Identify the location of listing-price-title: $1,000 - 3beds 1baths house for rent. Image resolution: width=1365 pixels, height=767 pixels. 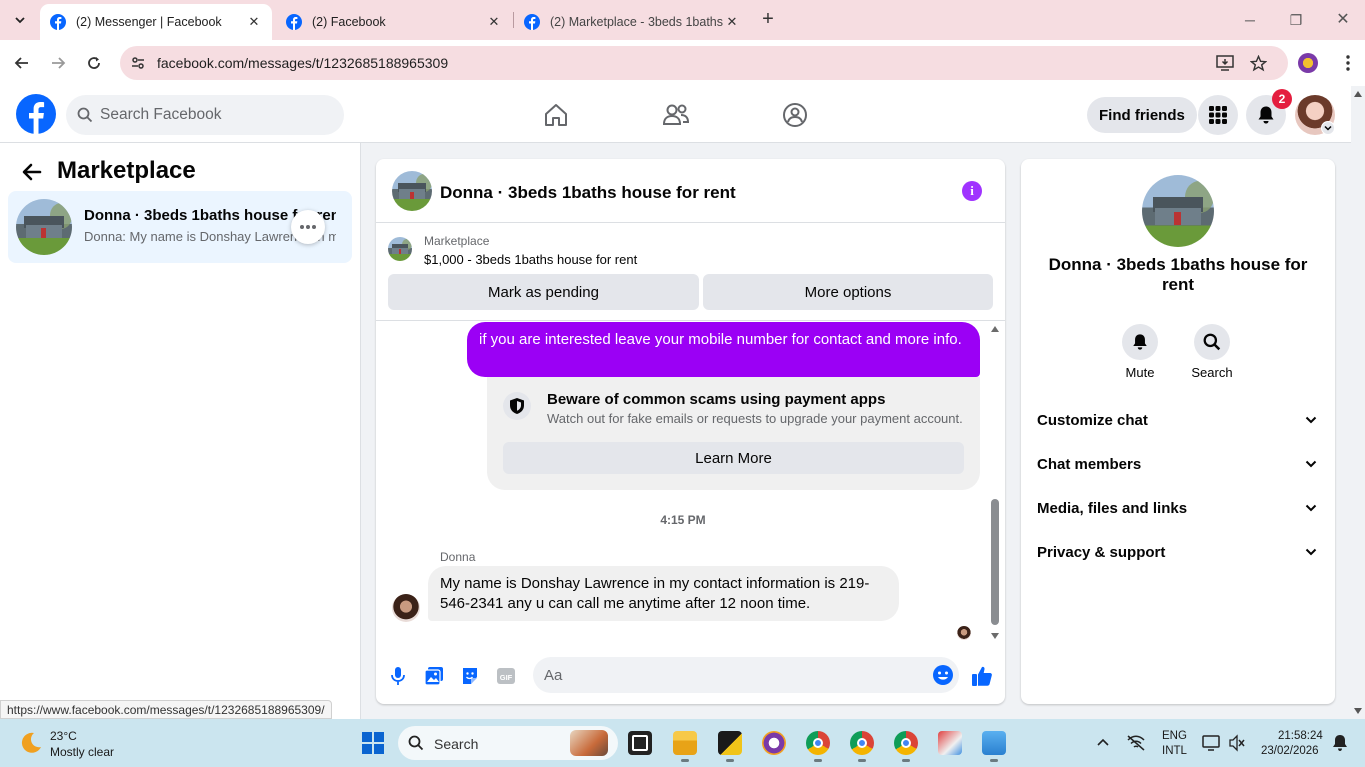
(530, 259).